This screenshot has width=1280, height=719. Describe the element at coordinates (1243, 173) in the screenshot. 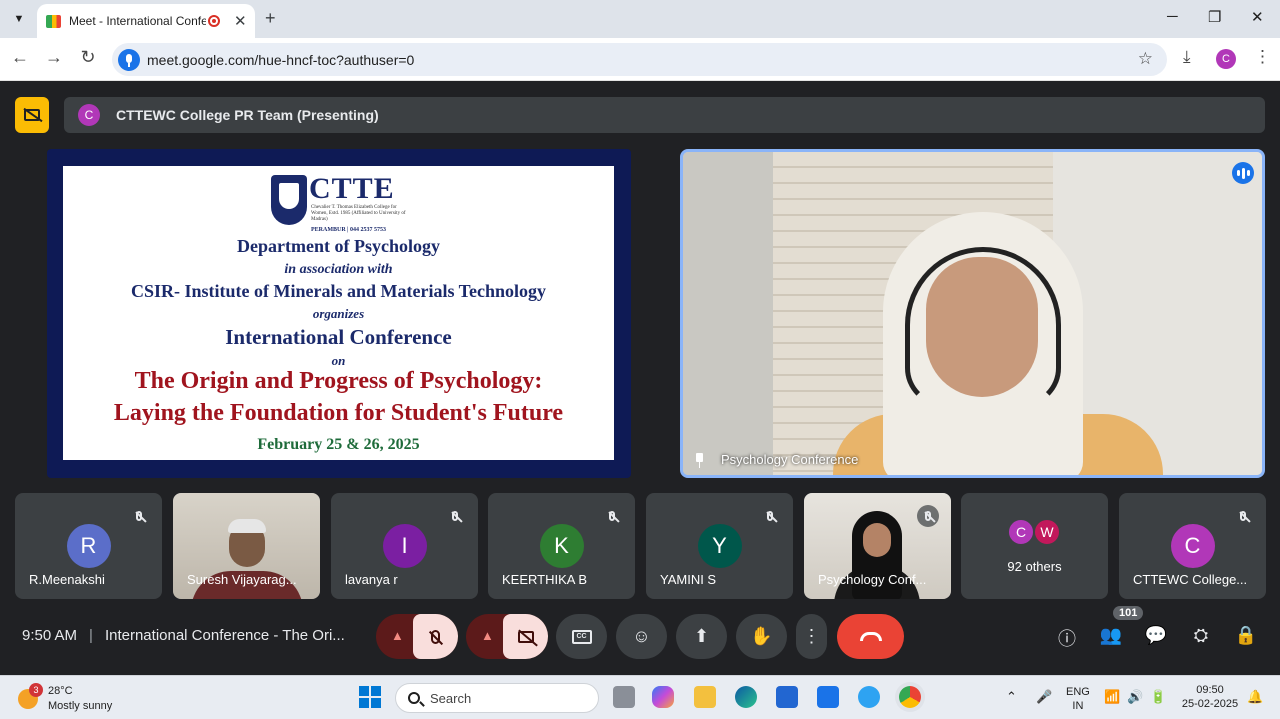

I see `speaking-indicator-icon` at that location.